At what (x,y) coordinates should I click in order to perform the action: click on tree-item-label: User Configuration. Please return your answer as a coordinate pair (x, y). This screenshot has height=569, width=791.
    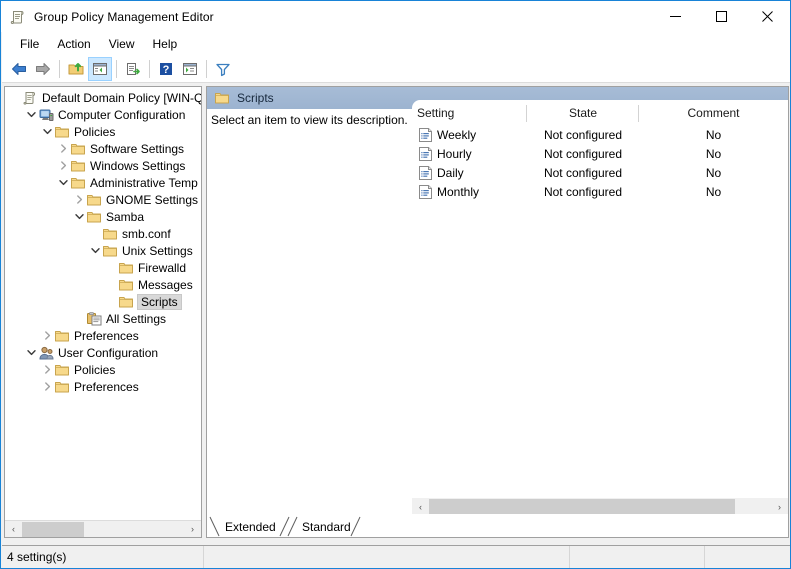
    Looking at the image, I should click on (108, 352).